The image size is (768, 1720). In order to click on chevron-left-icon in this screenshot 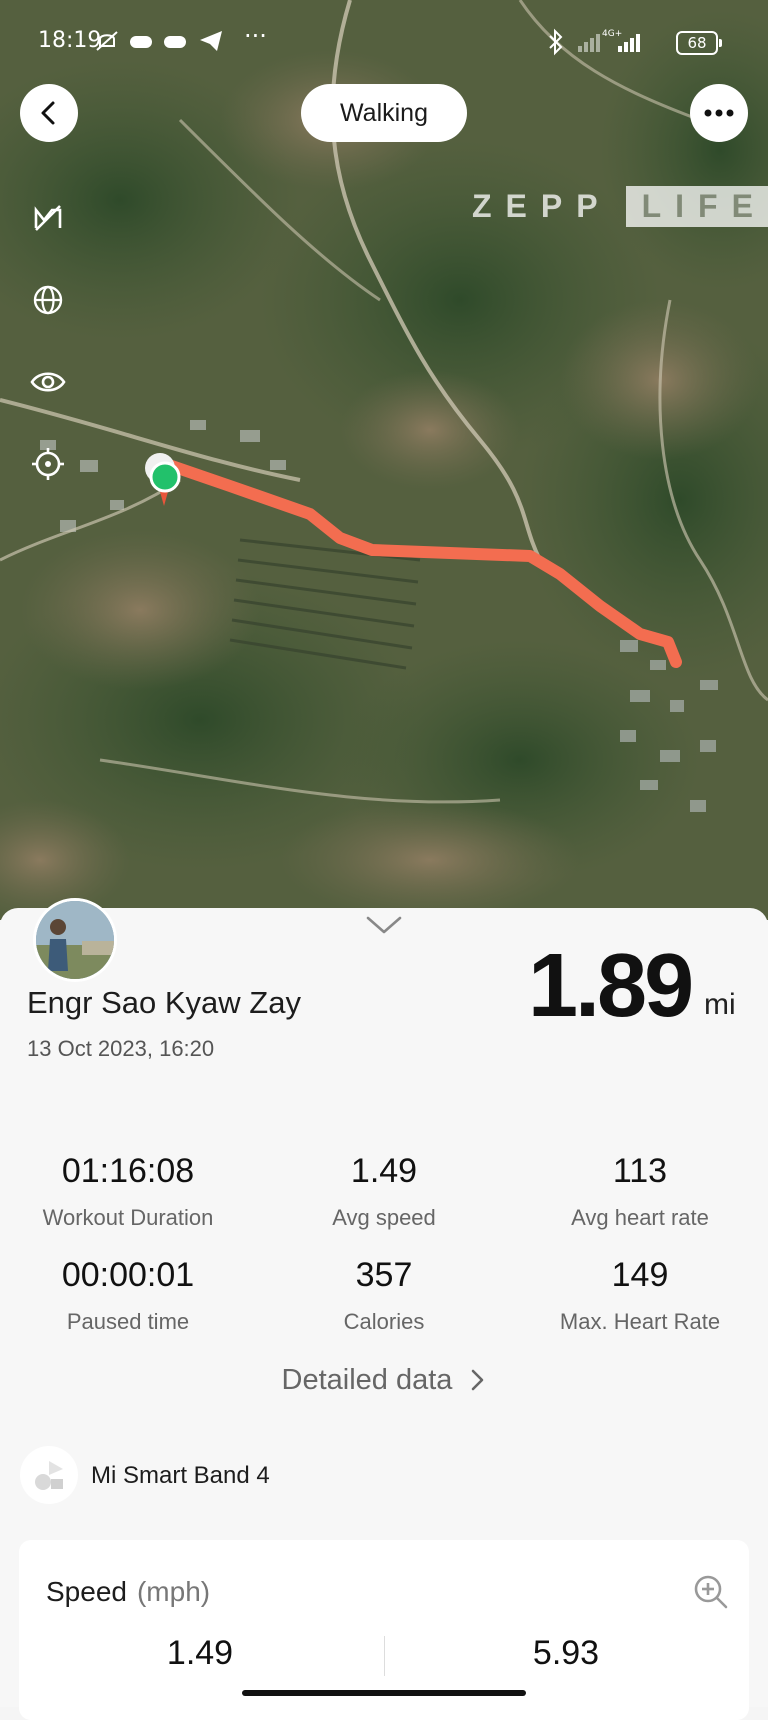, I will do `click(48, 113)`.